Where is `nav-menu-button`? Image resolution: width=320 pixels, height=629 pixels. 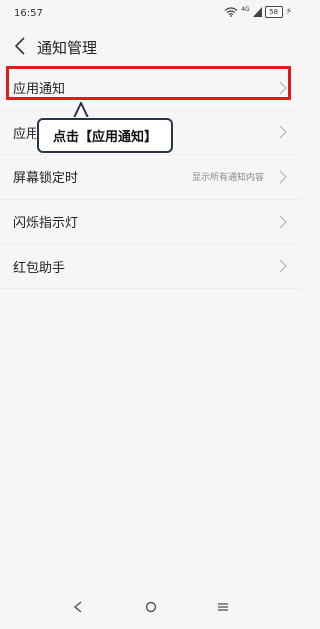
nav-menu-button is located at coordinates (223, 607).